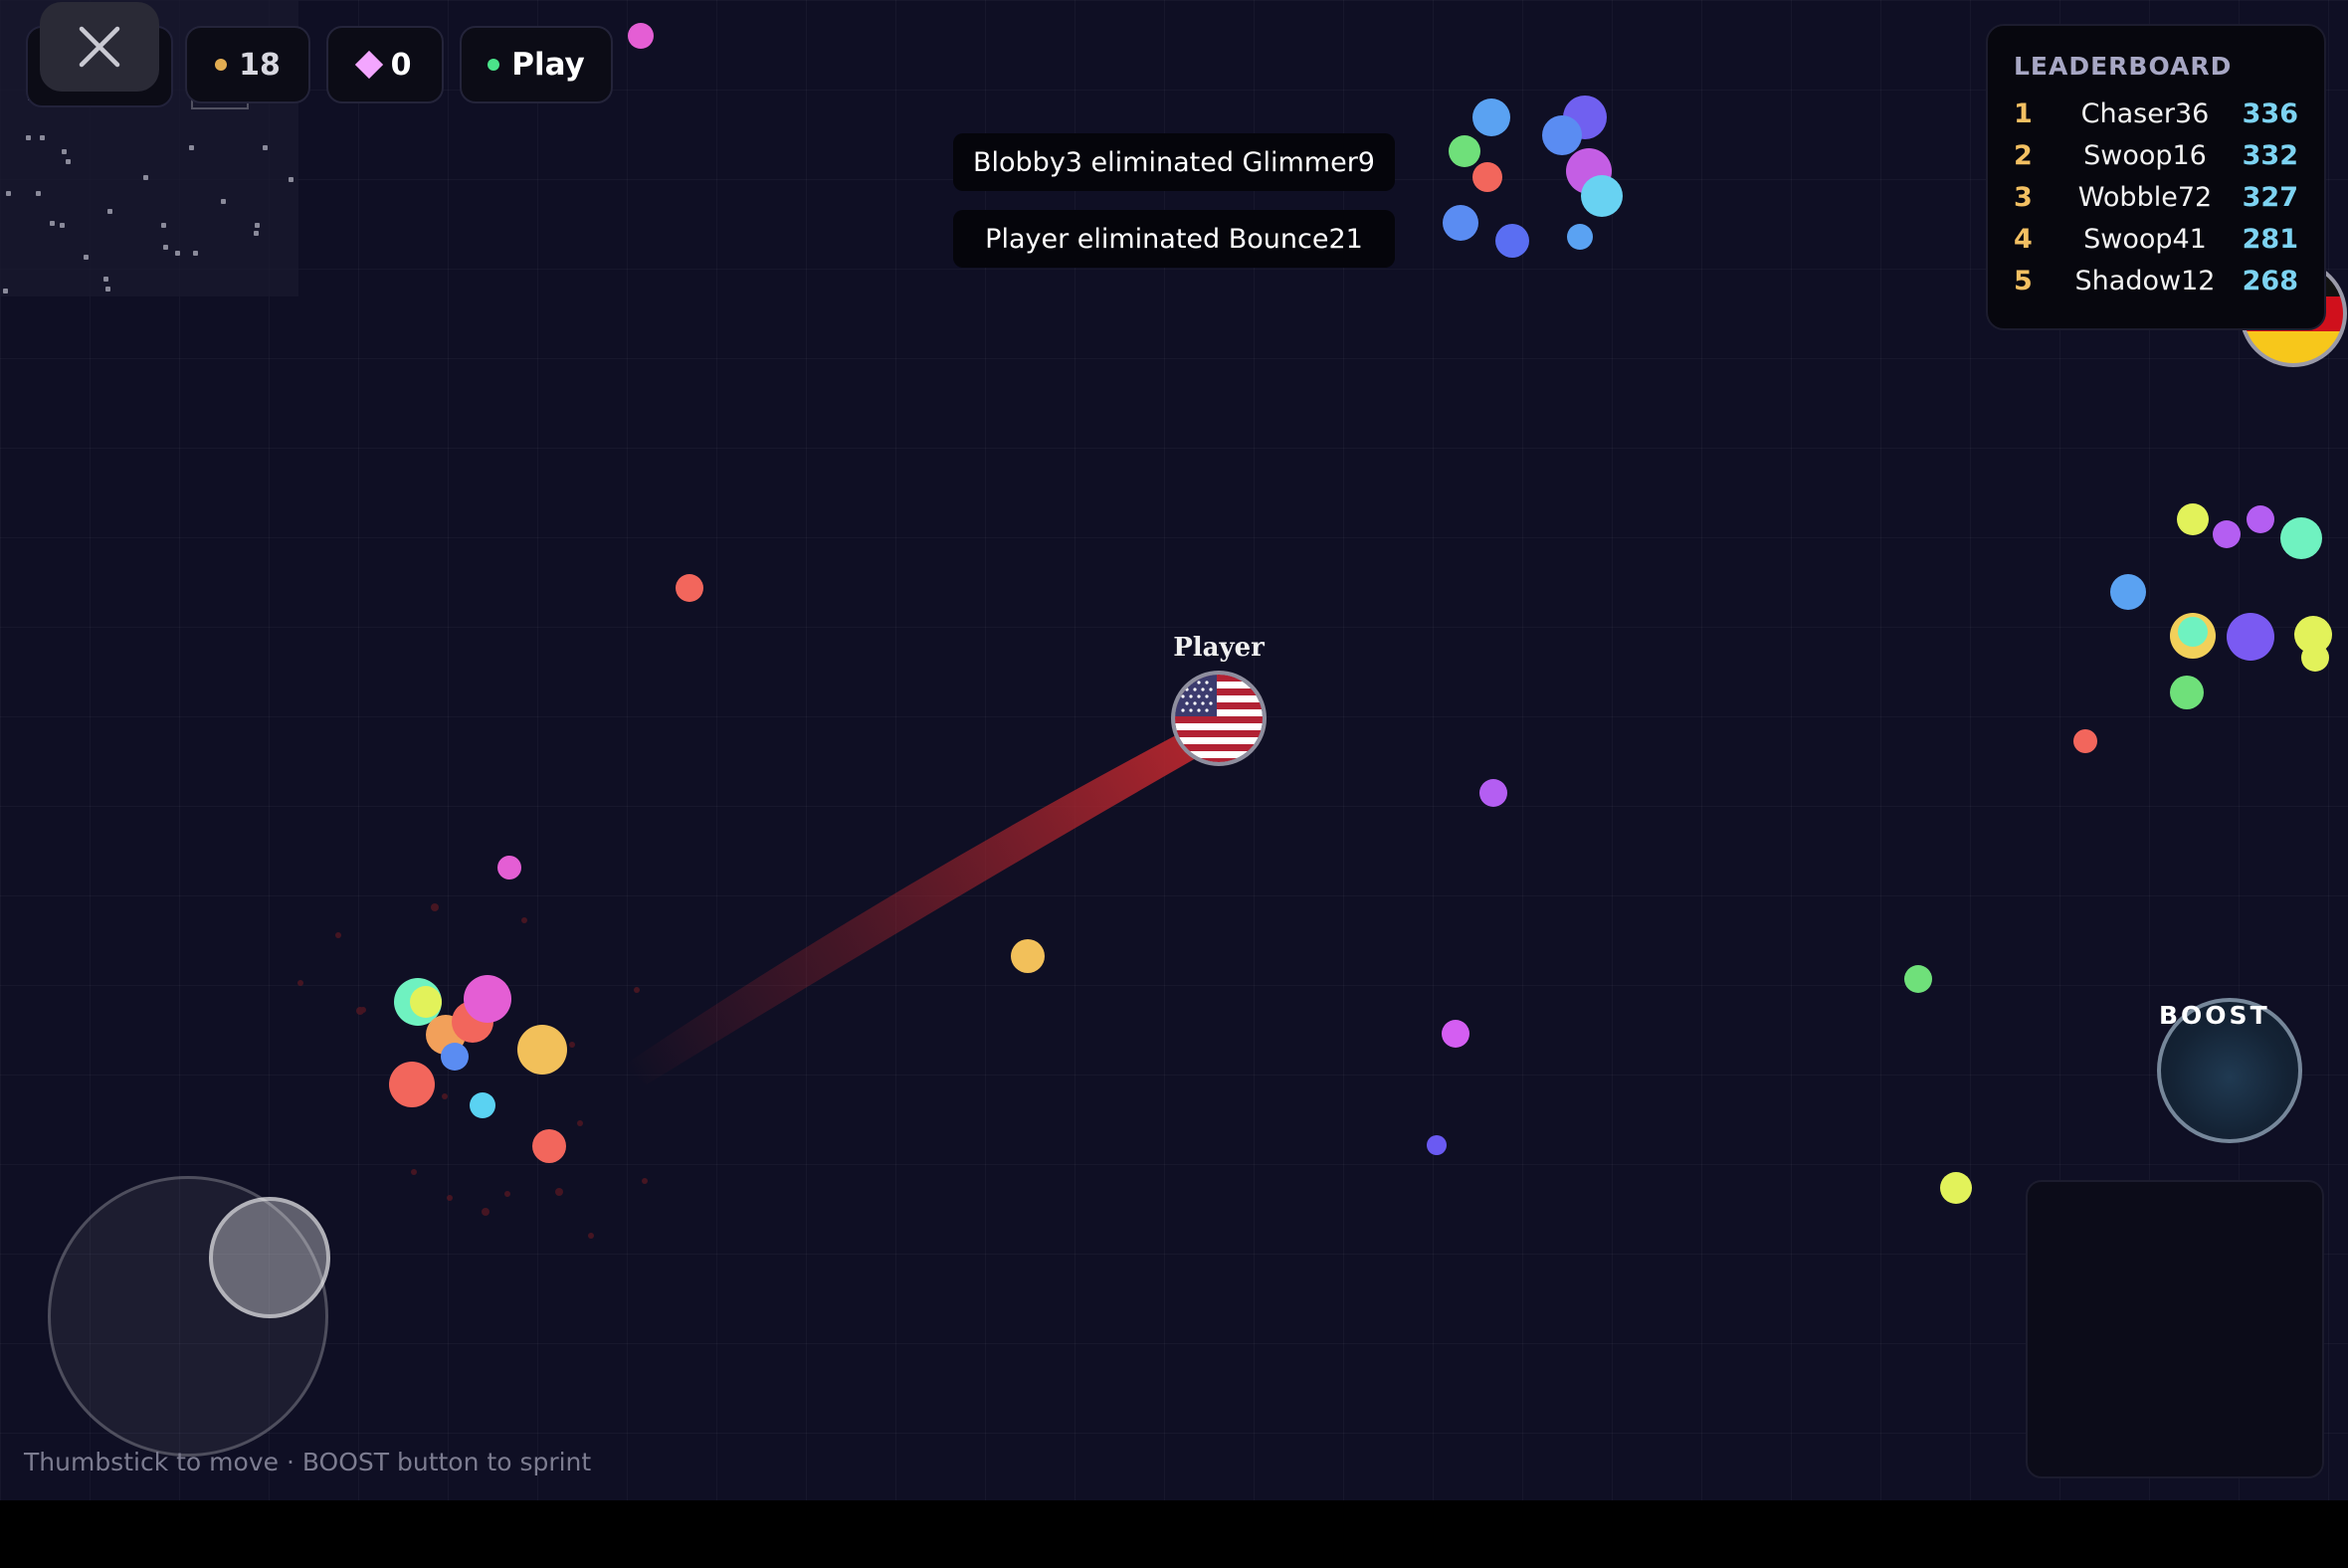 This screenshot has height=1568, width=2348. I want to click on diamond-icon, so click(368, 65).